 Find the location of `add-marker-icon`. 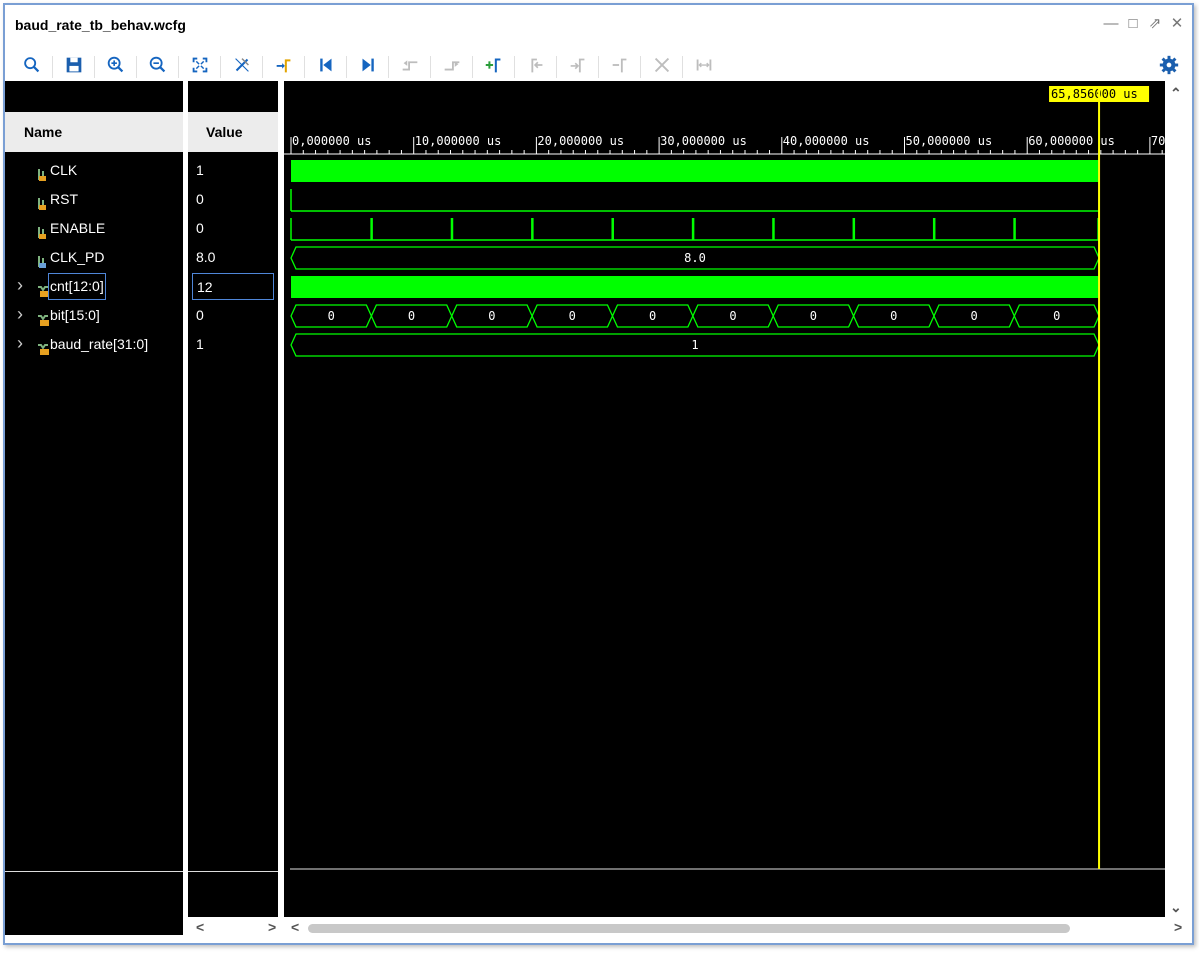

add-marker-icon is located at coordinates (494, 66).